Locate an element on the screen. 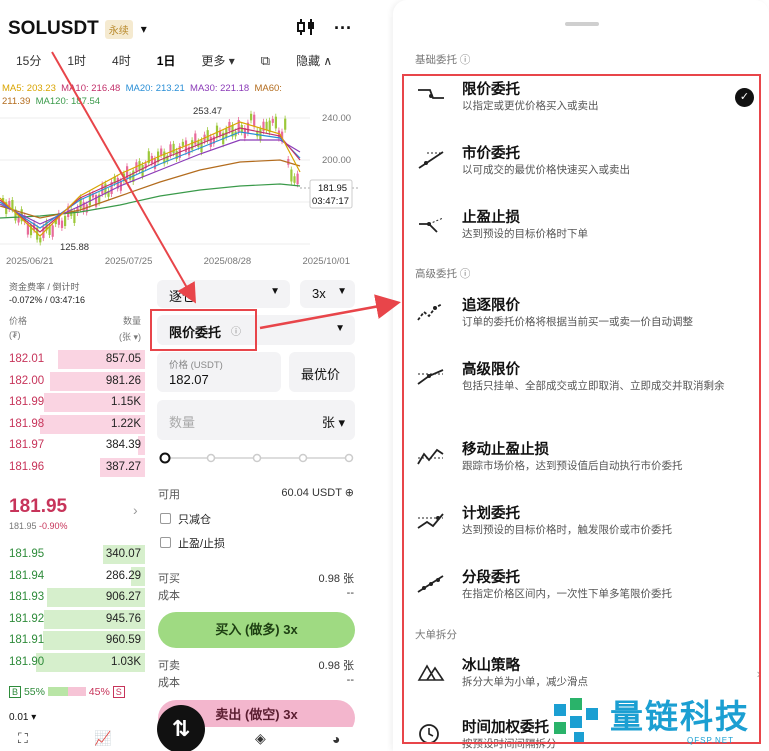  indicator-settings-icon: ⧉ is located at coordinates (265, 61).